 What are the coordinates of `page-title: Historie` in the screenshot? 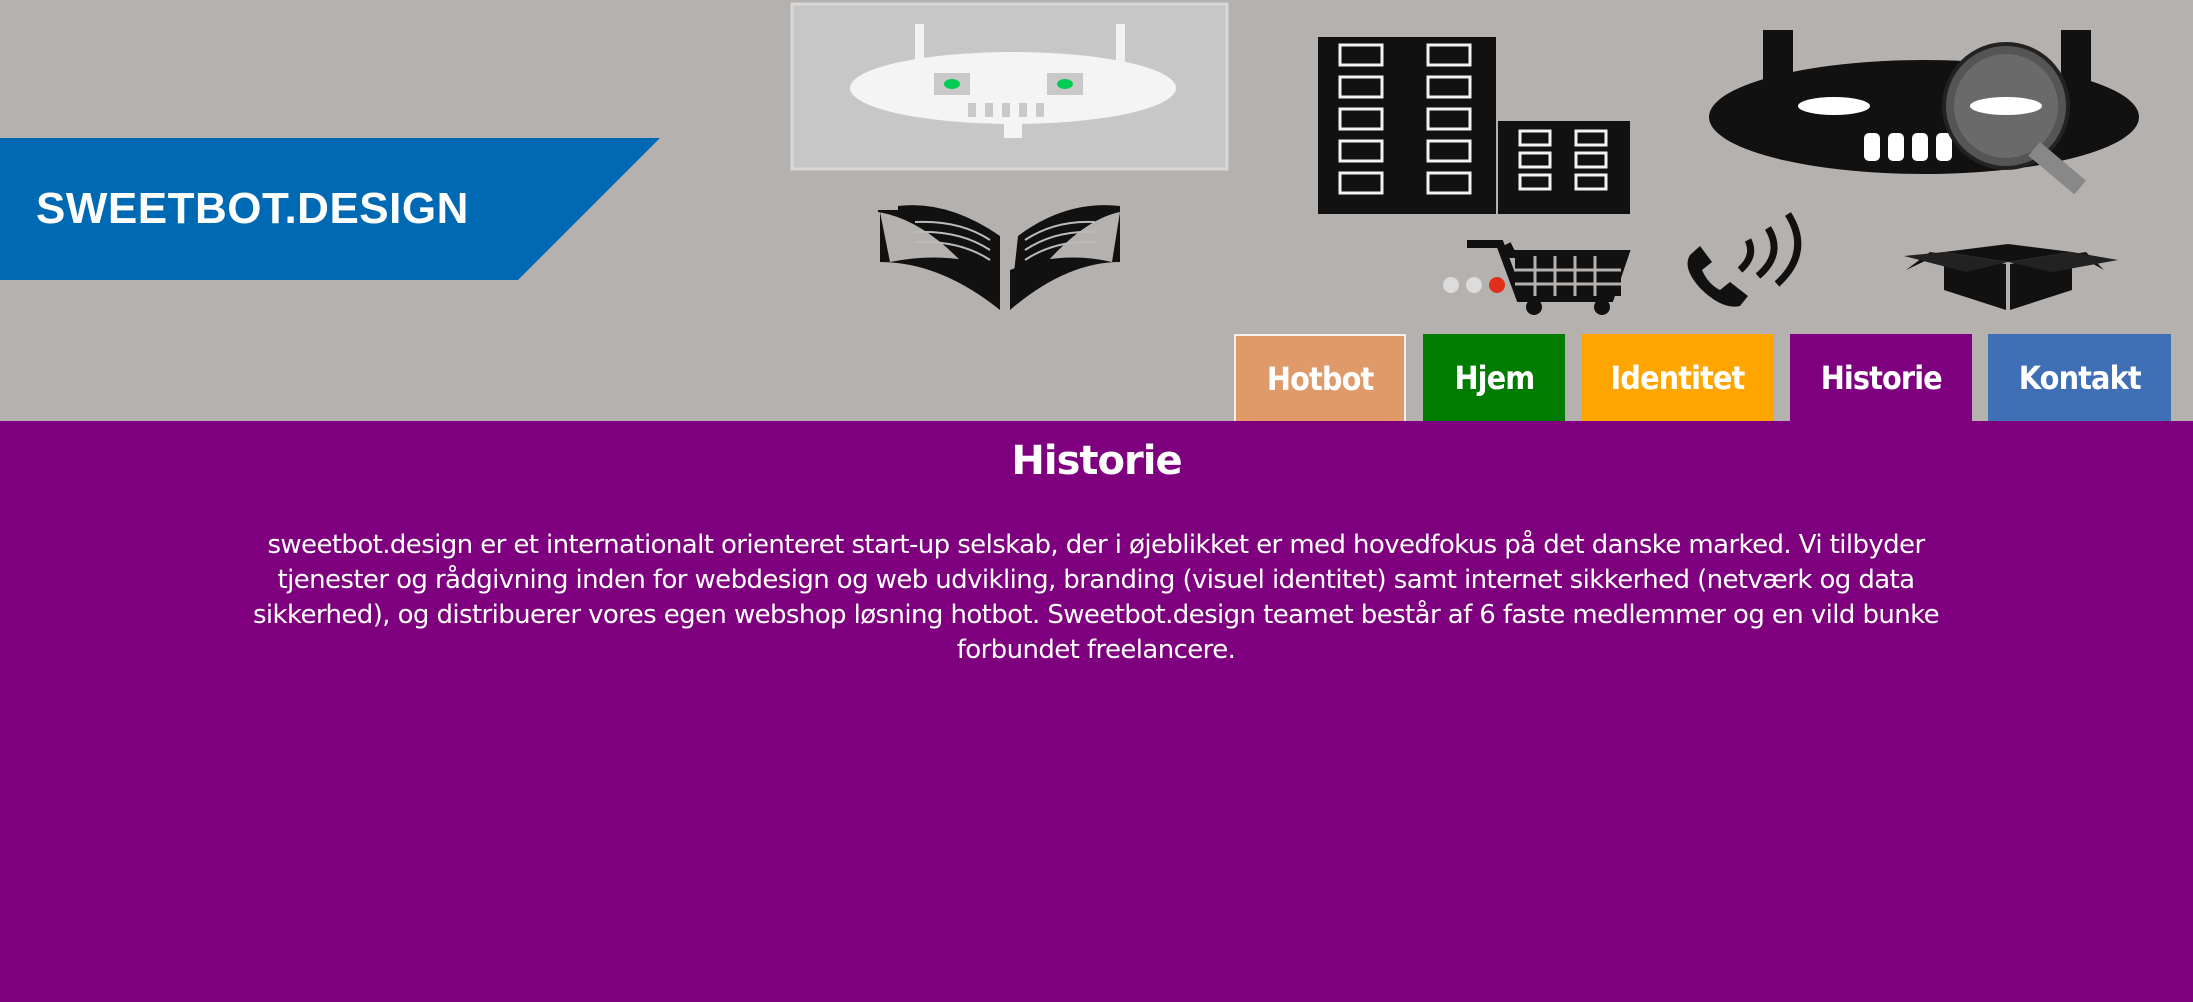 It's located at (1096, 461).